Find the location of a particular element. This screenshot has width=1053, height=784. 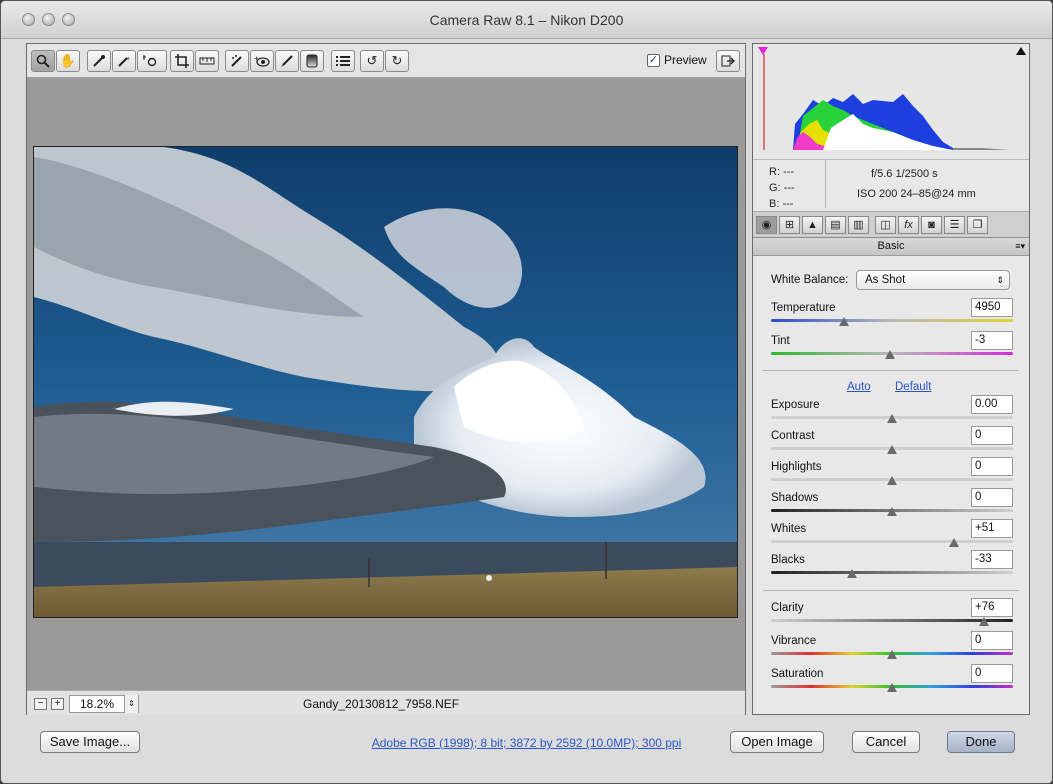

whites-label: Whites is located at coordinates (789, 529).